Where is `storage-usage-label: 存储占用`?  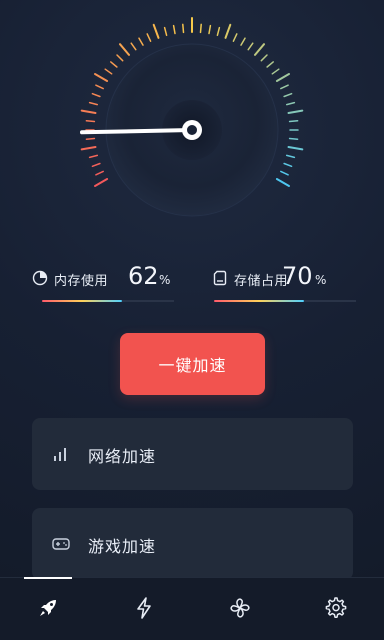
storage-usage-label: 存储占用 is located at coordinates (261, 281).